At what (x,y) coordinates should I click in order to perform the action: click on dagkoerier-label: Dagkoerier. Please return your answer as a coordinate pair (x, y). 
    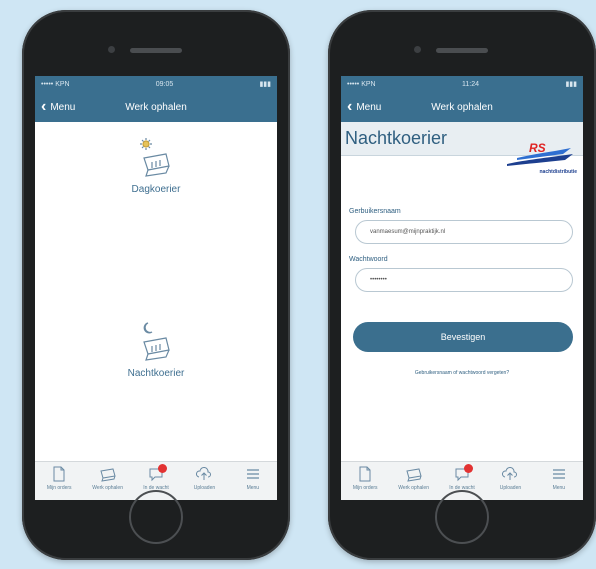
    Looking at the image, I should click on (156, 189).